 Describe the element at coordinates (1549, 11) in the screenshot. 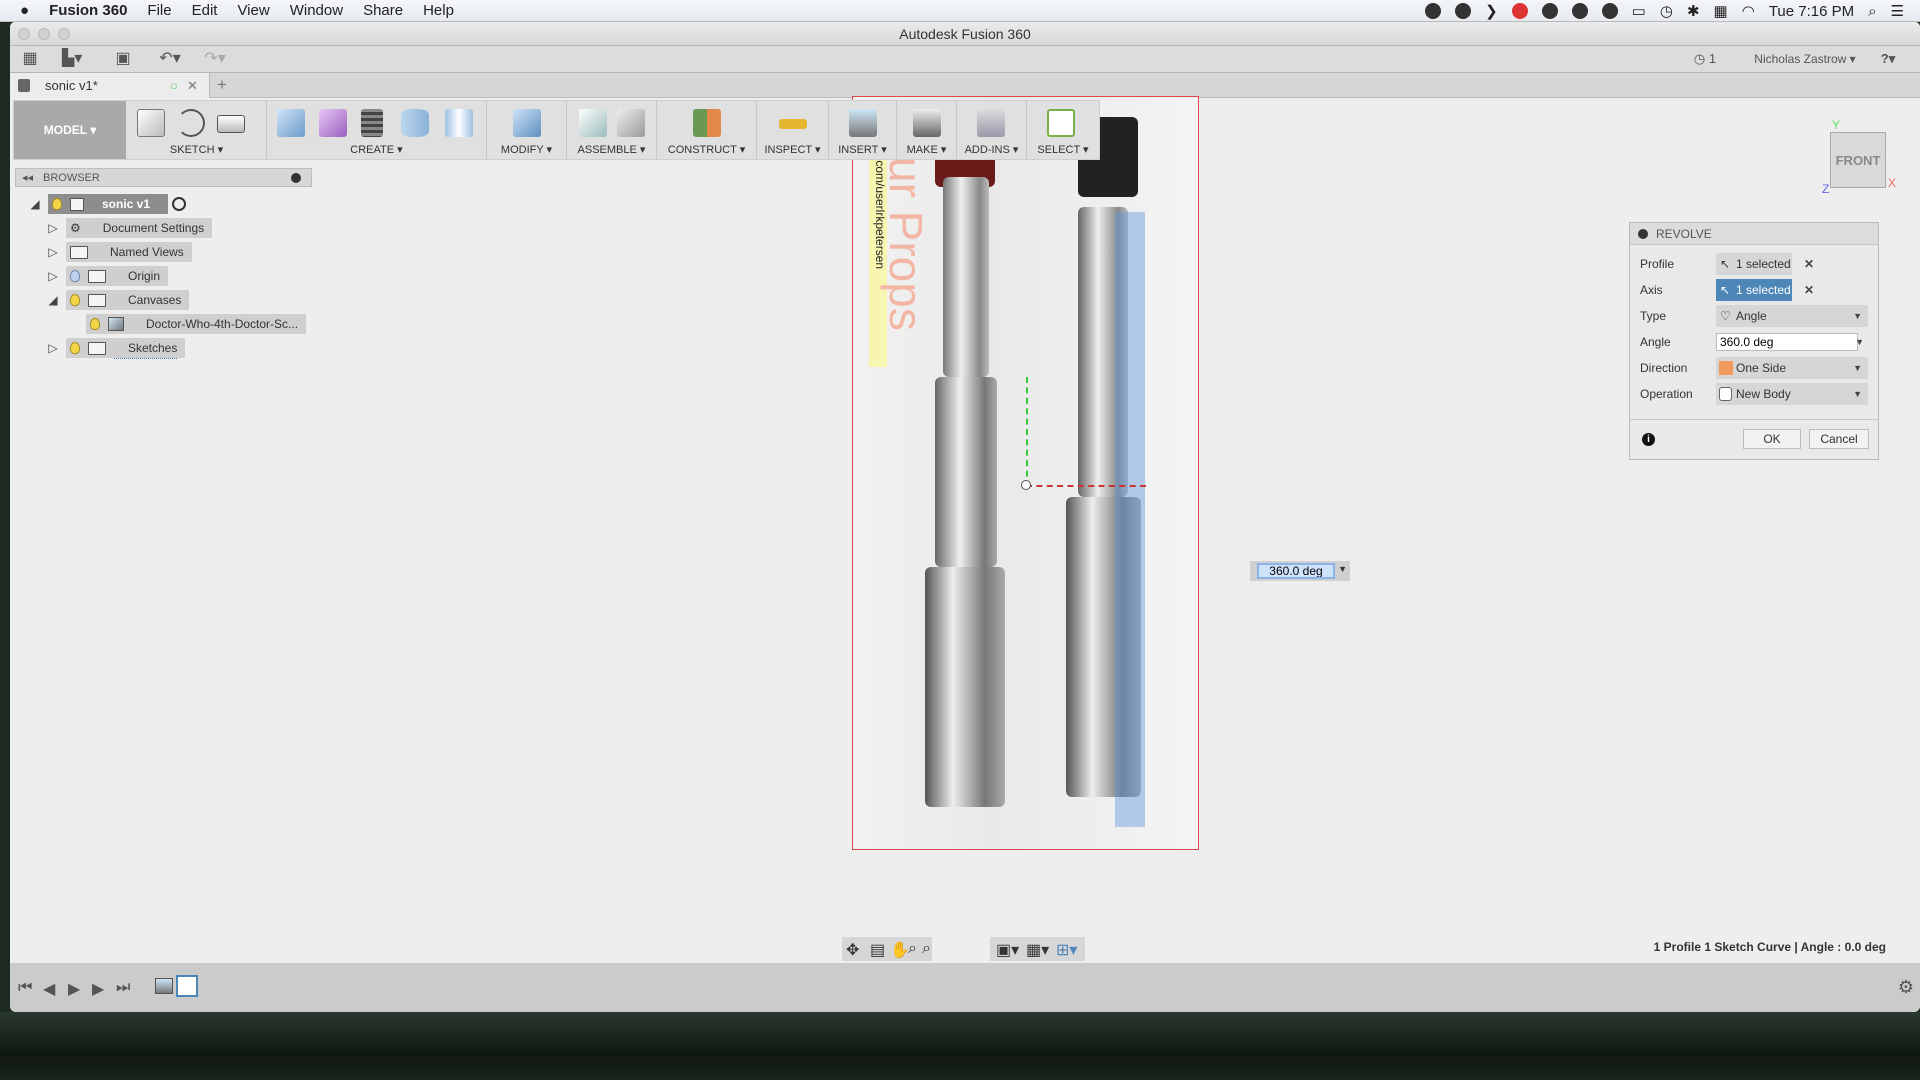

I see `vpn-icon` at that location.